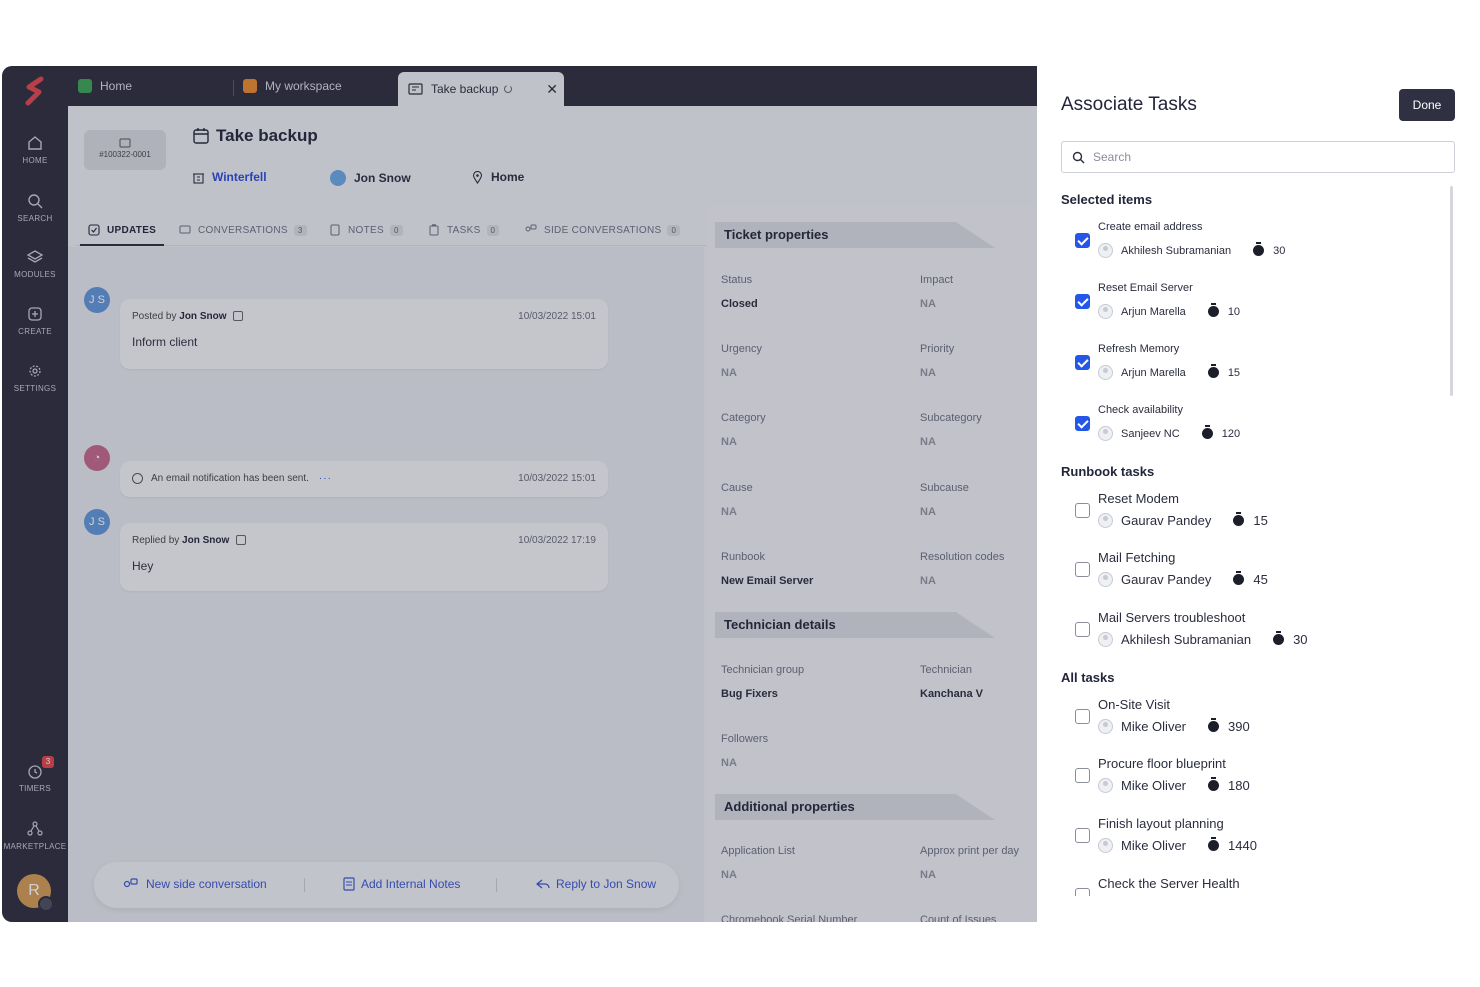  Describe the element at coordinates (1253, 577) in the screenshot. I see `task-item: Mail Fetching Gaurav Pandey 45` at that location.